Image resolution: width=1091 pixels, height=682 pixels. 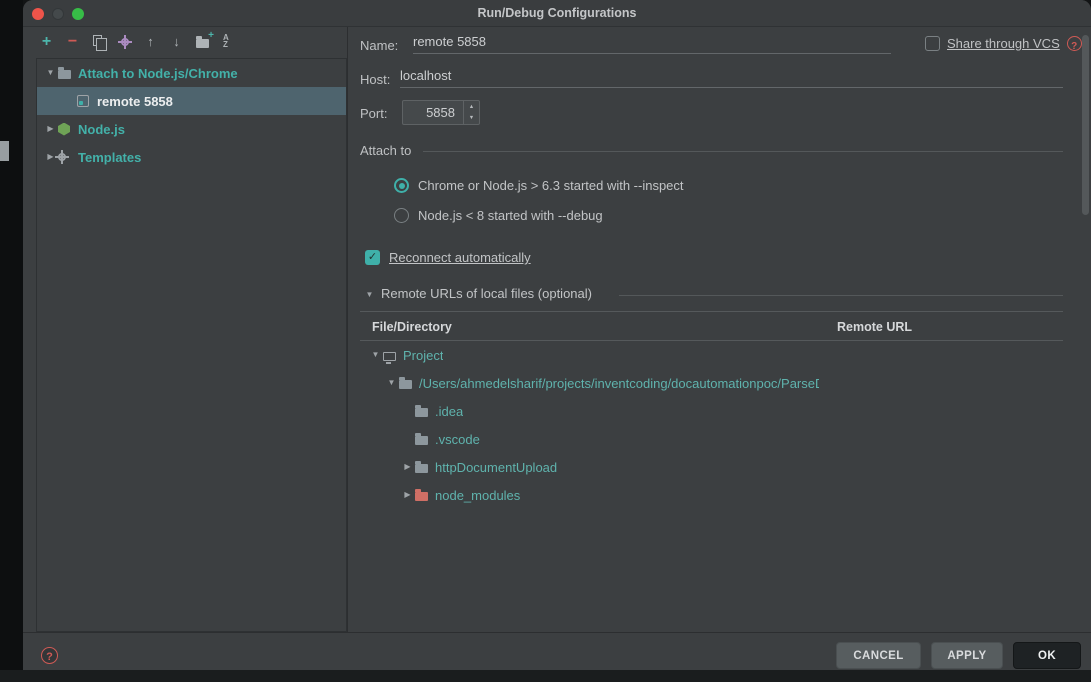 What do you see at coordinates (423, 355) in the screenshot?
I see `tree-item-label: Project` at bounding box center [423, 355].